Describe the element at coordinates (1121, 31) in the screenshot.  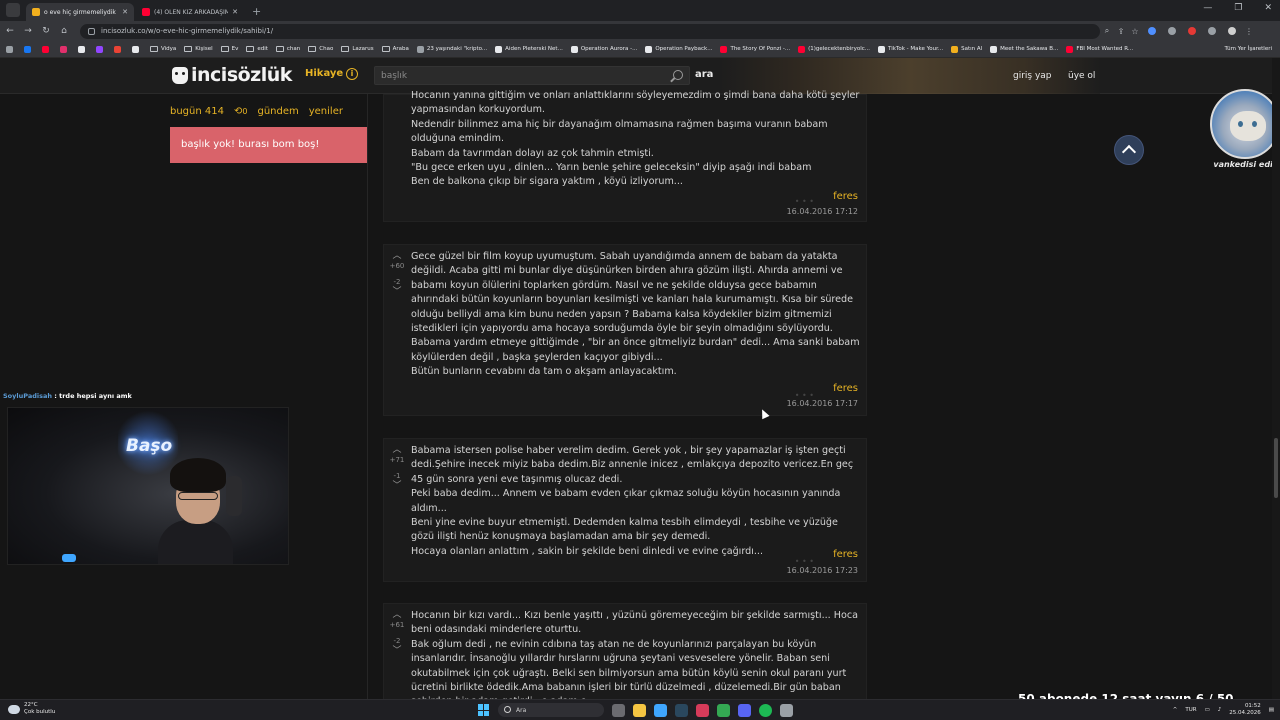
I see `share-icon: ⇪` at that location.